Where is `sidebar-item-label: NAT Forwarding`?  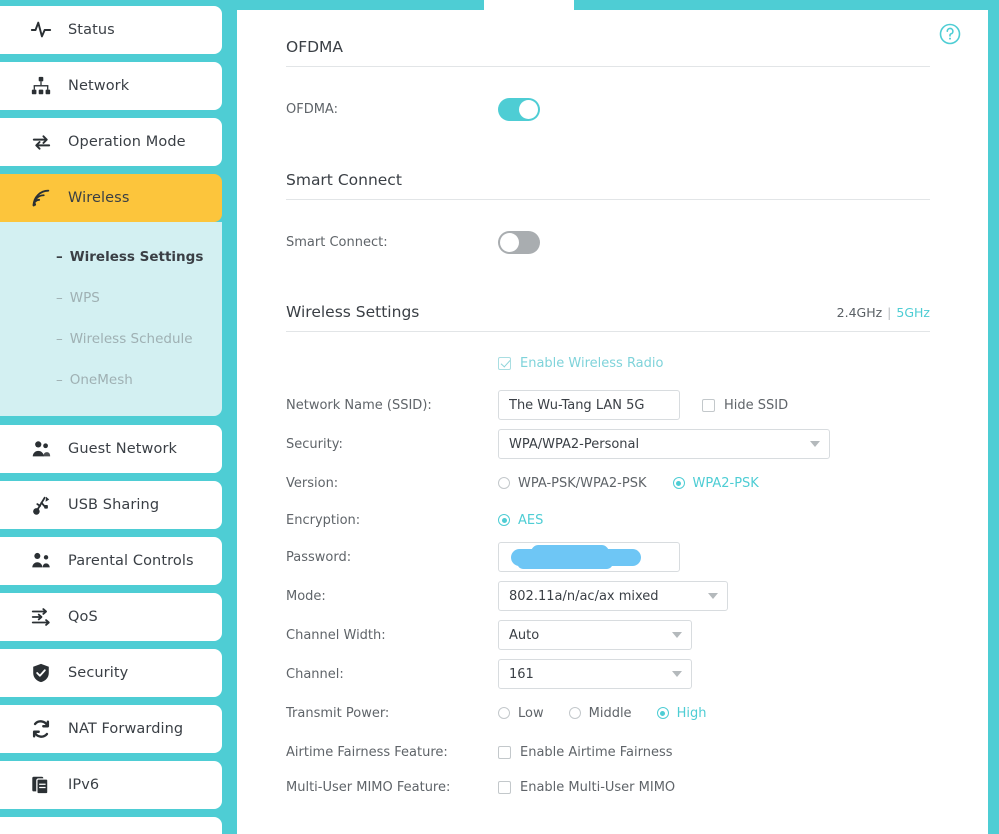
sidebar-item-label: NAT Forwarding is located at coordinates (126, 729).